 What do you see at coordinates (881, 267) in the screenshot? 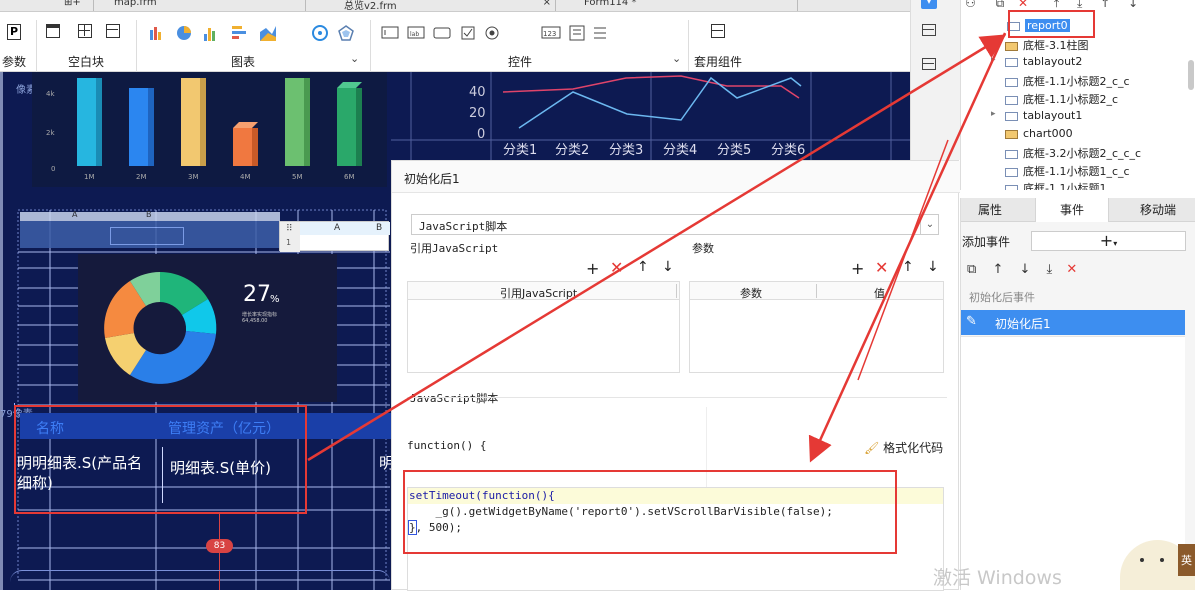
I see `delete-param-button: ✕` at bounding box center [881, 267].